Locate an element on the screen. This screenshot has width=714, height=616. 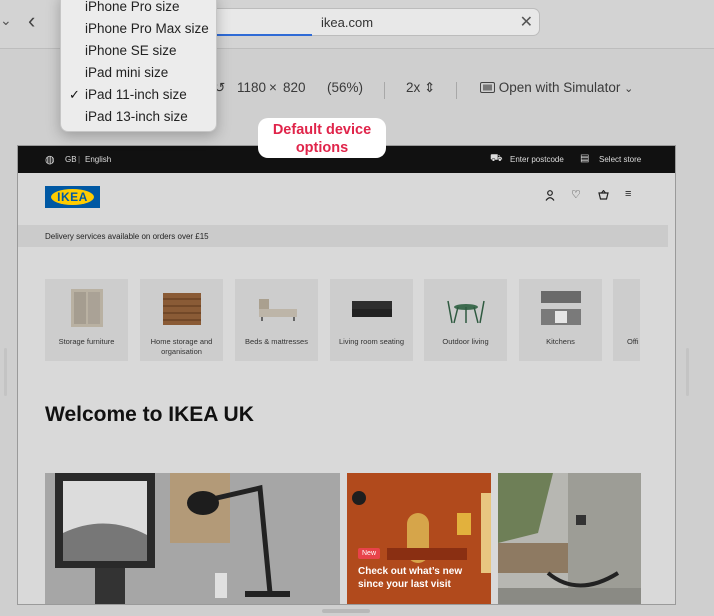
category-card: Offi is located at coordinates (626, 320).